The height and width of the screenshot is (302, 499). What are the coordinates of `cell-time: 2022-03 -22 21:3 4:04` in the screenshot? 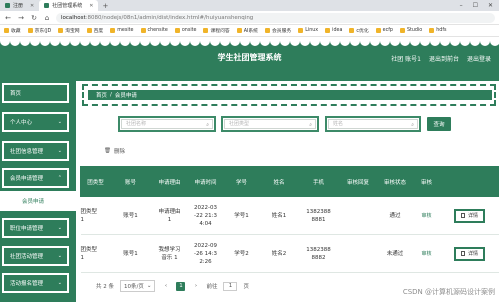 It's located at (205, 215).